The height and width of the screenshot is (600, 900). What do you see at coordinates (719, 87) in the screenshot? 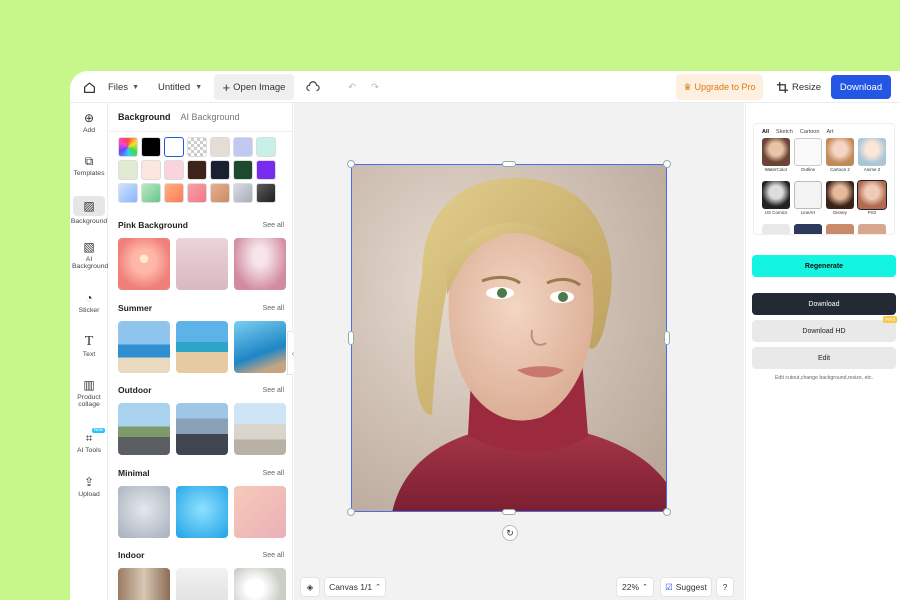
I see `upgrade-to-pro-button: ♛ Upgrade to Pro` at bounding box center [719, 87].